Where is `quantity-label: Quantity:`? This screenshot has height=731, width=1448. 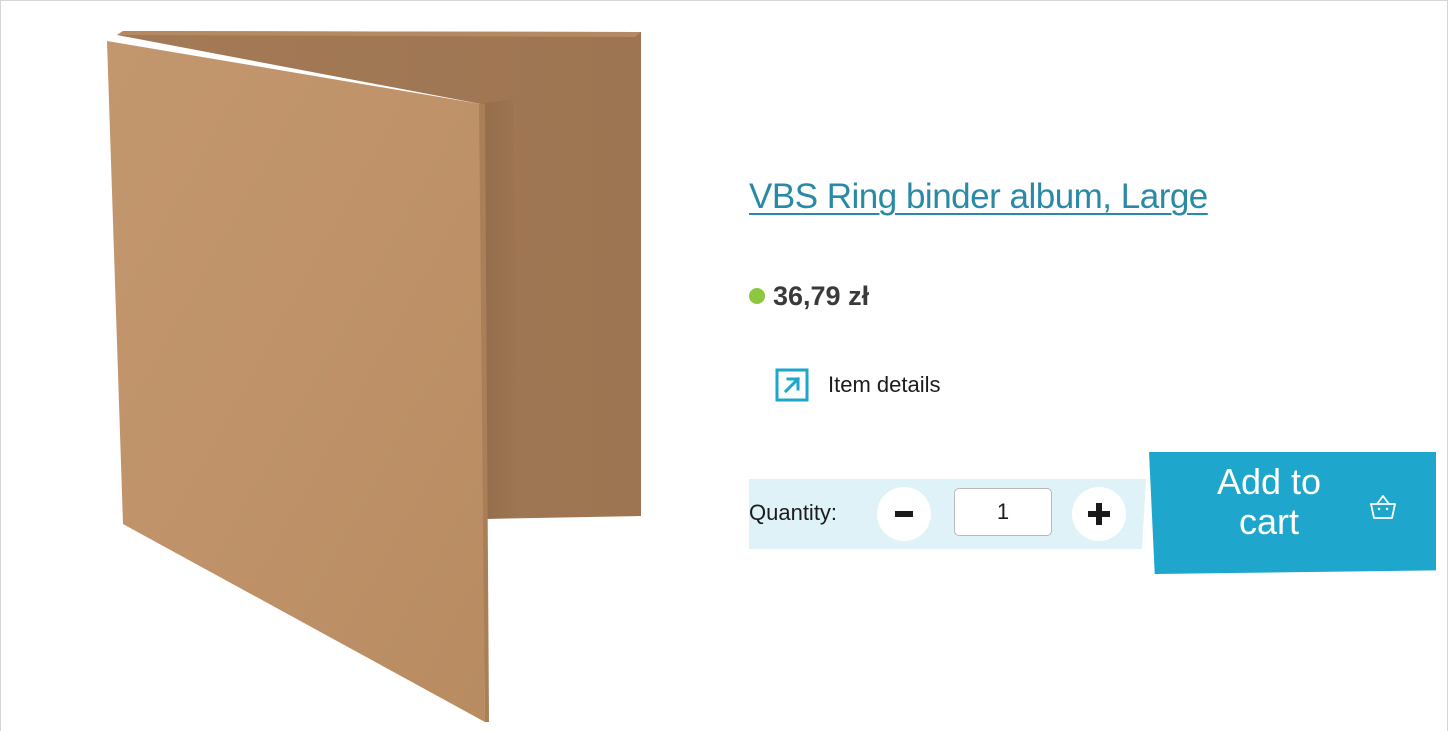 quantity-label: Quantity: is located at coordinates (793, 512).